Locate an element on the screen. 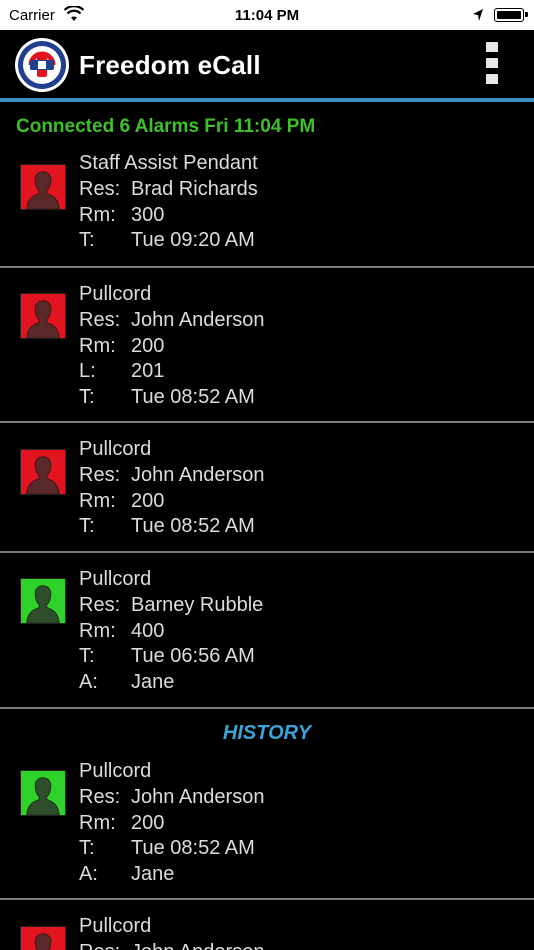 The width and height of the screenshot is (534, 950). alarm-field: T: Tue 09:20 AM is located at coordinates (168, 241).